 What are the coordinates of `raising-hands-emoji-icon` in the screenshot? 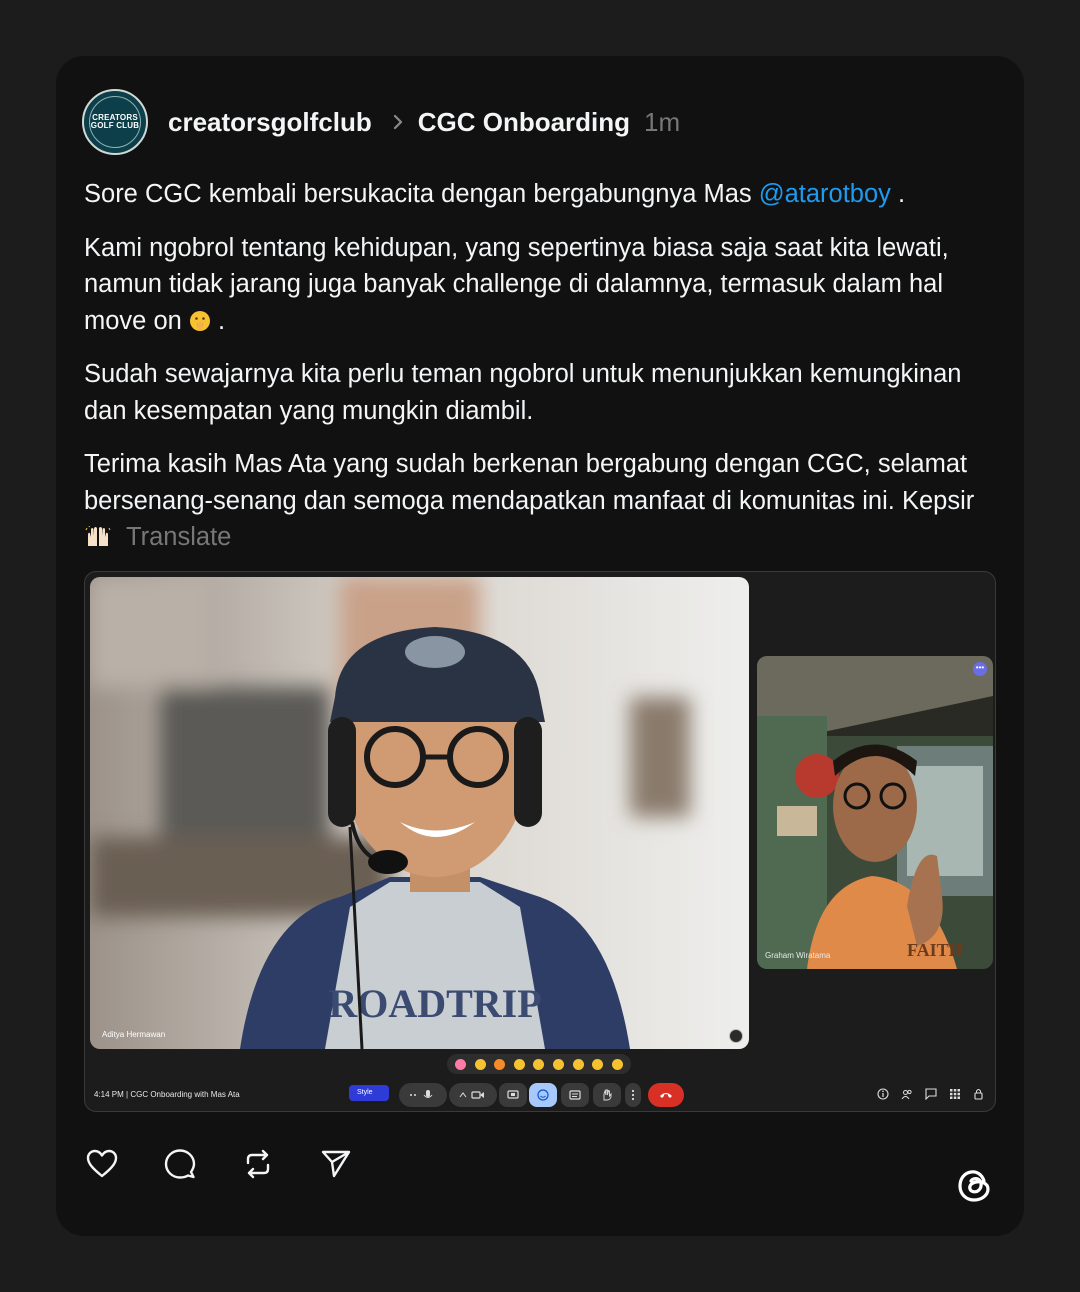 It's located at (98, 536).